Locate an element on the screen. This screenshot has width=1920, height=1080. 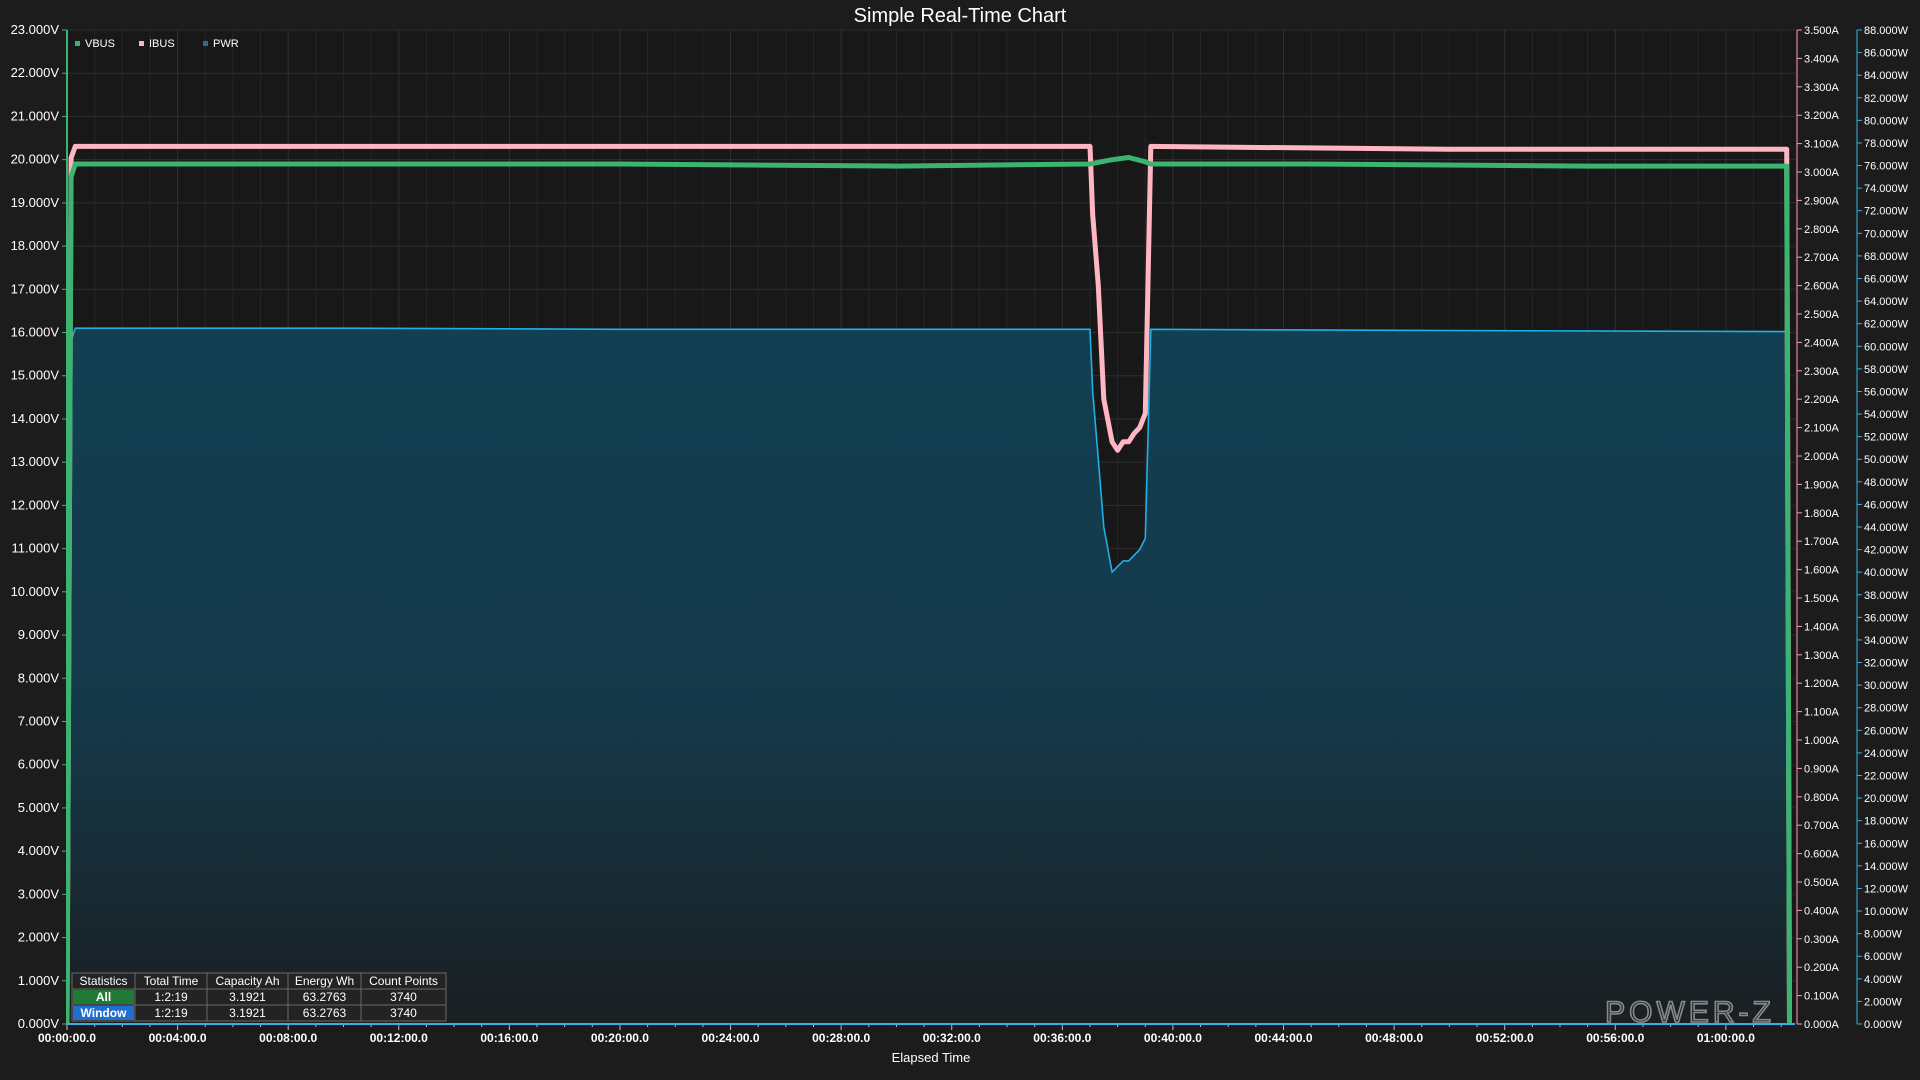
stats-header: Total Time is located at coordinates (171, 981).